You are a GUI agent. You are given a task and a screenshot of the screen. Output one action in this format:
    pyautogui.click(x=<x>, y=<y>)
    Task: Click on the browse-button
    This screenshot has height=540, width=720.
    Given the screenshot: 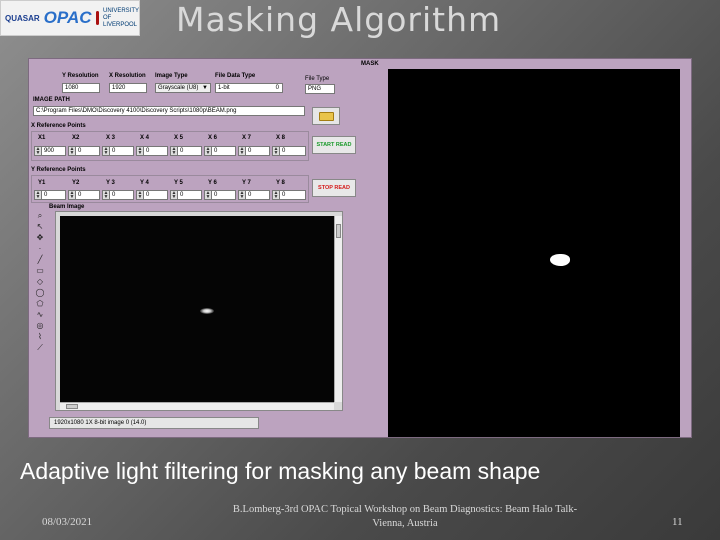 What is the action you would take?
    pyautogui.click(x=326, y=116)
    